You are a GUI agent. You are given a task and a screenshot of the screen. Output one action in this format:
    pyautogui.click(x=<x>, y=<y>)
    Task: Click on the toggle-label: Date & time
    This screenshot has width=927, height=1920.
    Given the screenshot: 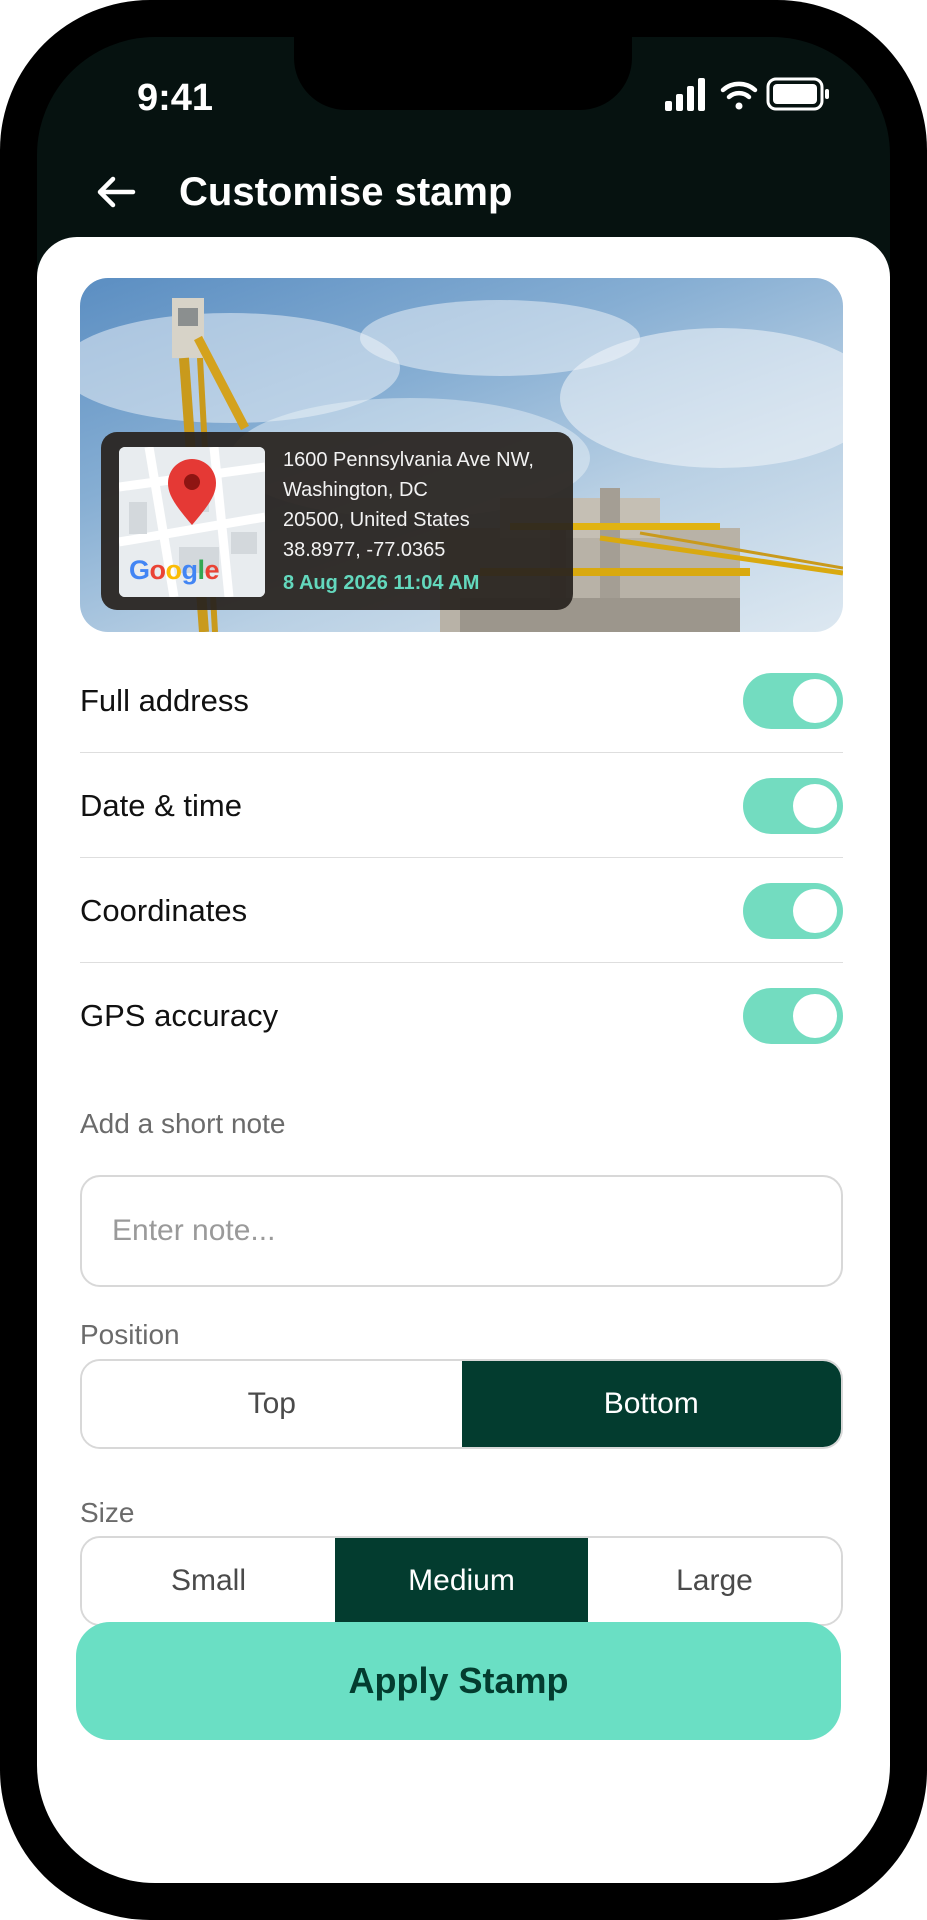 What is the action you would take?
    pyautogui.click(x=161, y=805)
    